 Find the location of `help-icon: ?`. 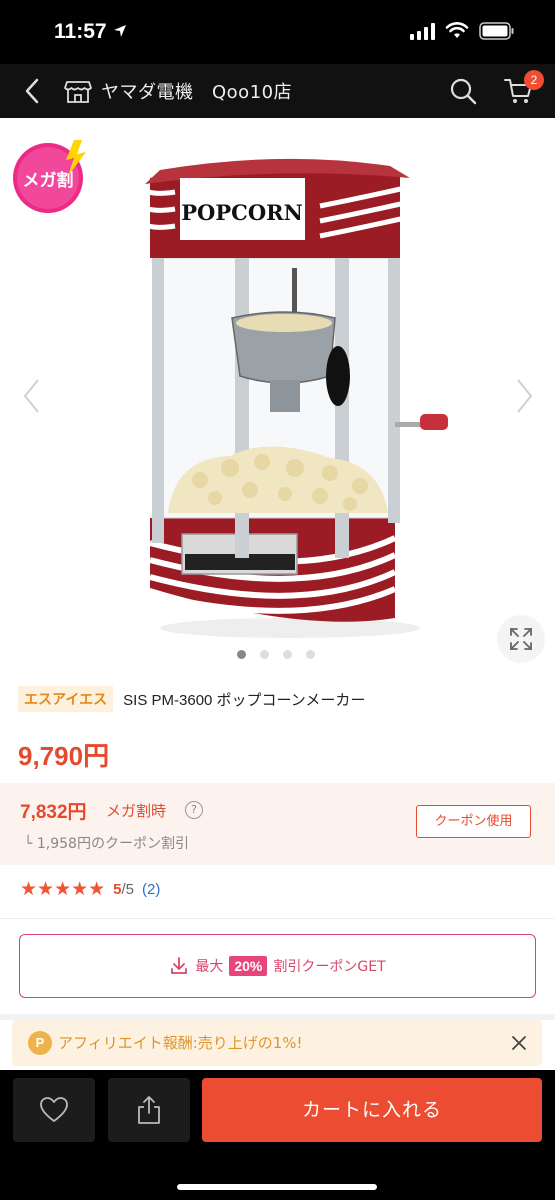

help-icon: ? is located at coordinates (194, 810).